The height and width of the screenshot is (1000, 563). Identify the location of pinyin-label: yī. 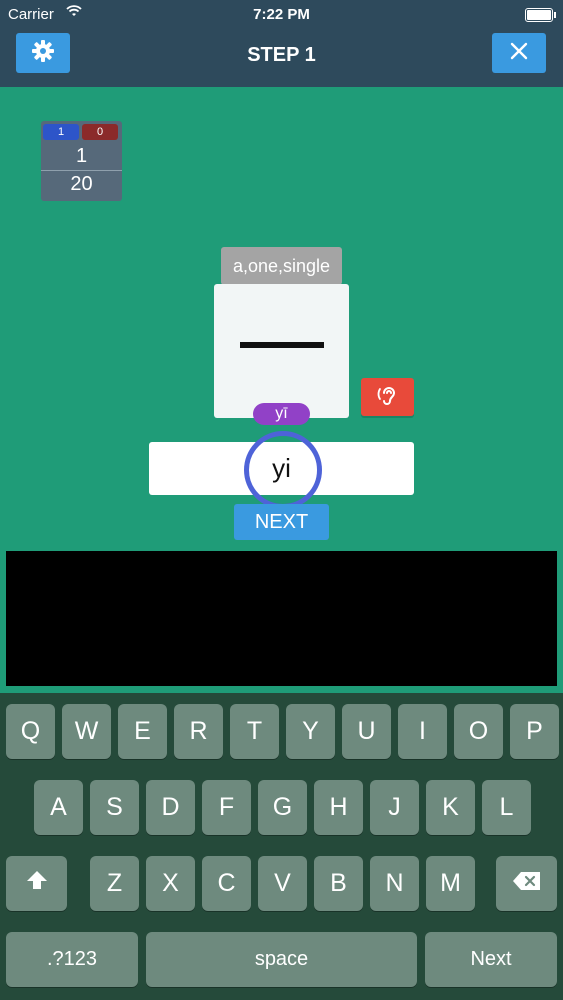
(281, 414).